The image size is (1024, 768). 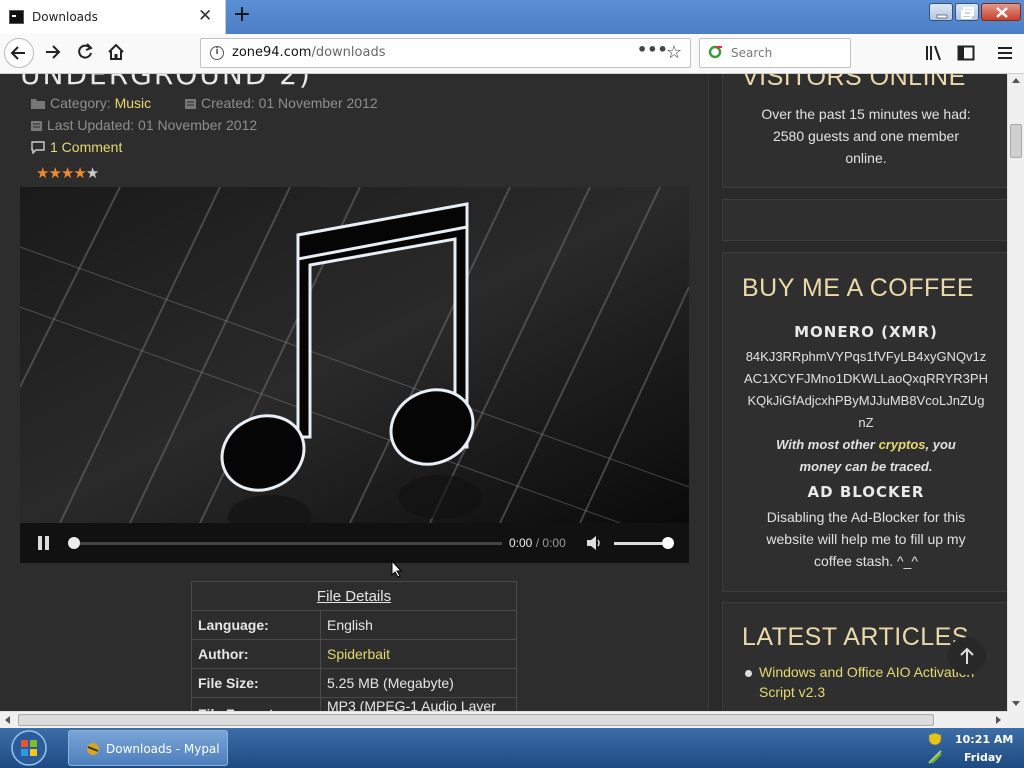 I want to click on taskbar-label: Downloads - Mypal, so click(x=163, y=749).